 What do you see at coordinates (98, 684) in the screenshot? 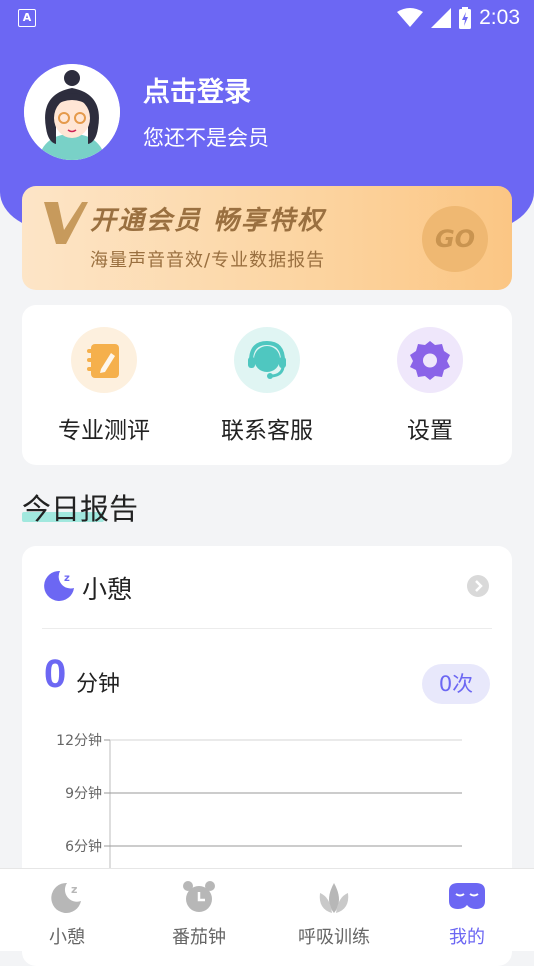
I see `minutes-unit: 分钟` at bounding box center [98, 684].